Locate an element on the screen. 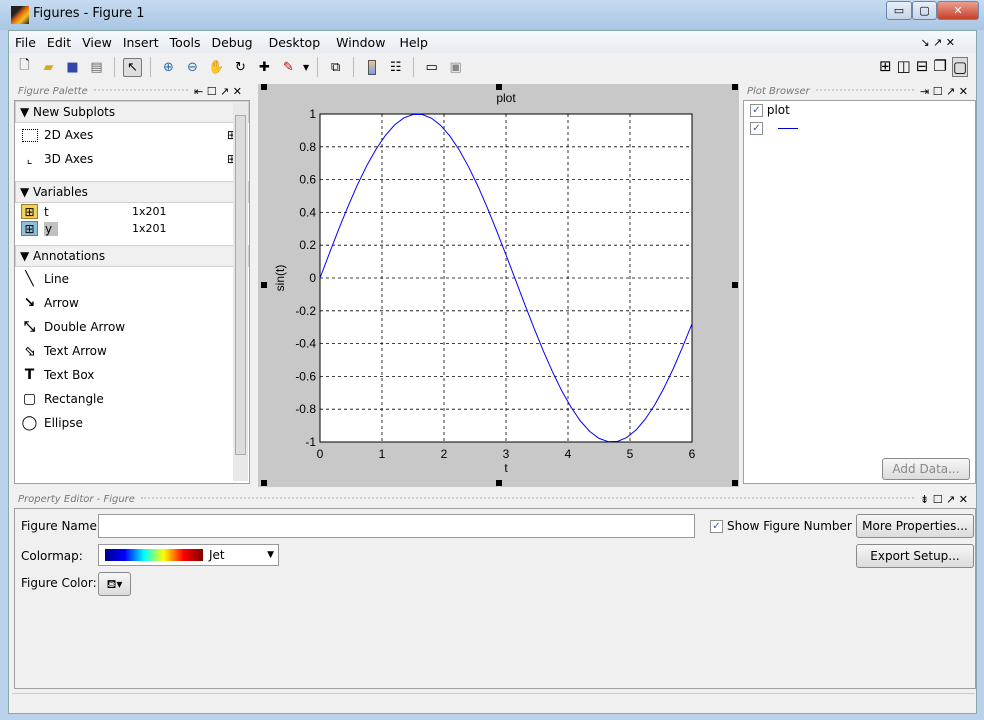 Image resolution: width=984 pixels, height=720 pixels. editor-controls: ⇟ ☐ ↗ ✕ is located at coordinates (944, 499).